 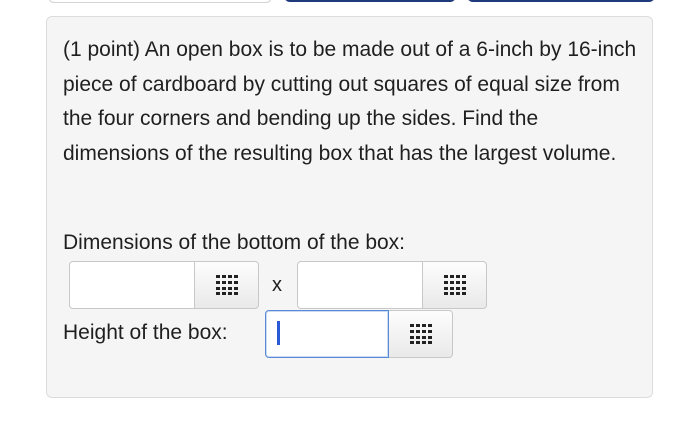 I want to click on dimension-1-palette-button, so click(x=227, y=285).